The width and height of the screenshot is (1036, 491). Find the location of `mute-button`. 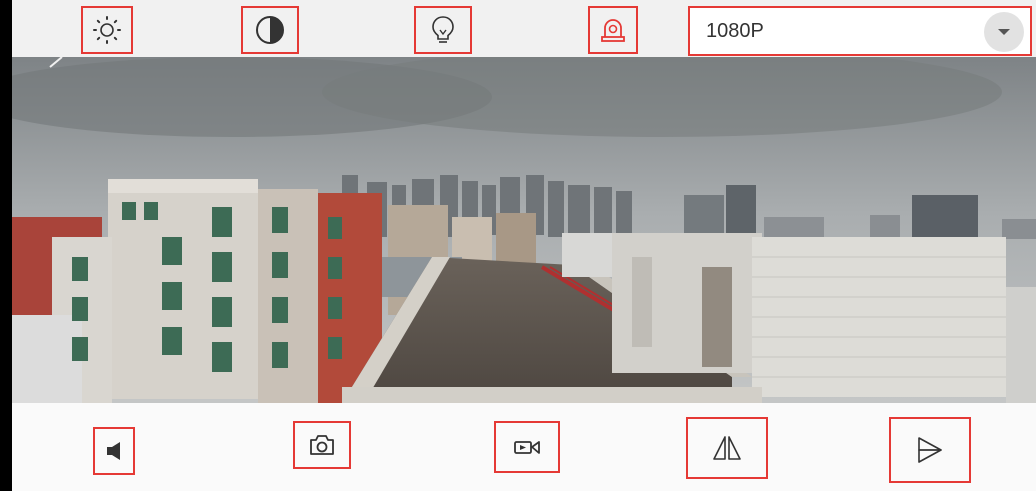

mute-button is located at coordinates (114, 451).